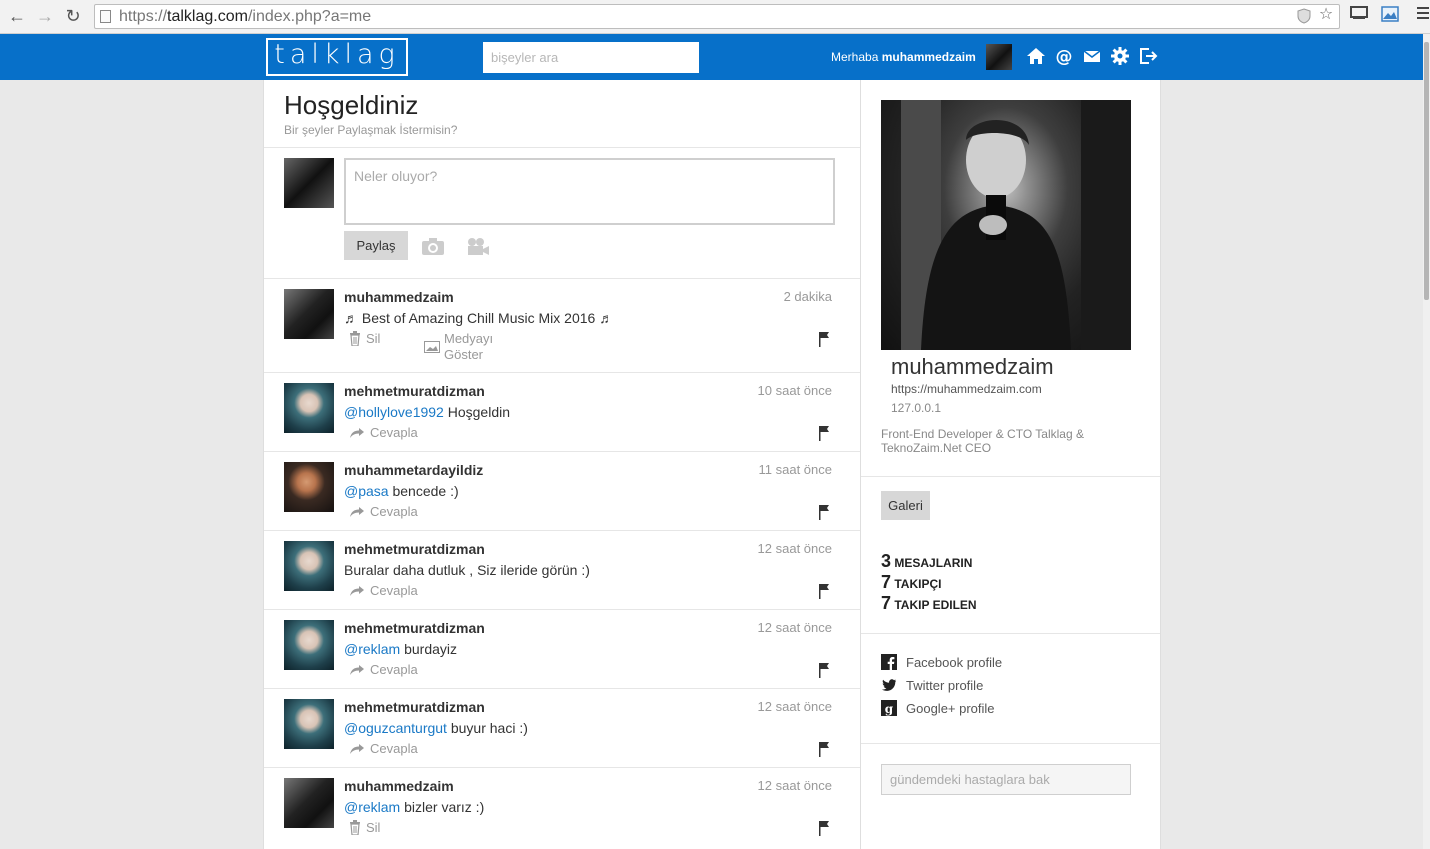  What do you see at coordinates (1426, 171) in the screenshot?
I see `scrollbar-thumb` at bounding box center [1426, 171].